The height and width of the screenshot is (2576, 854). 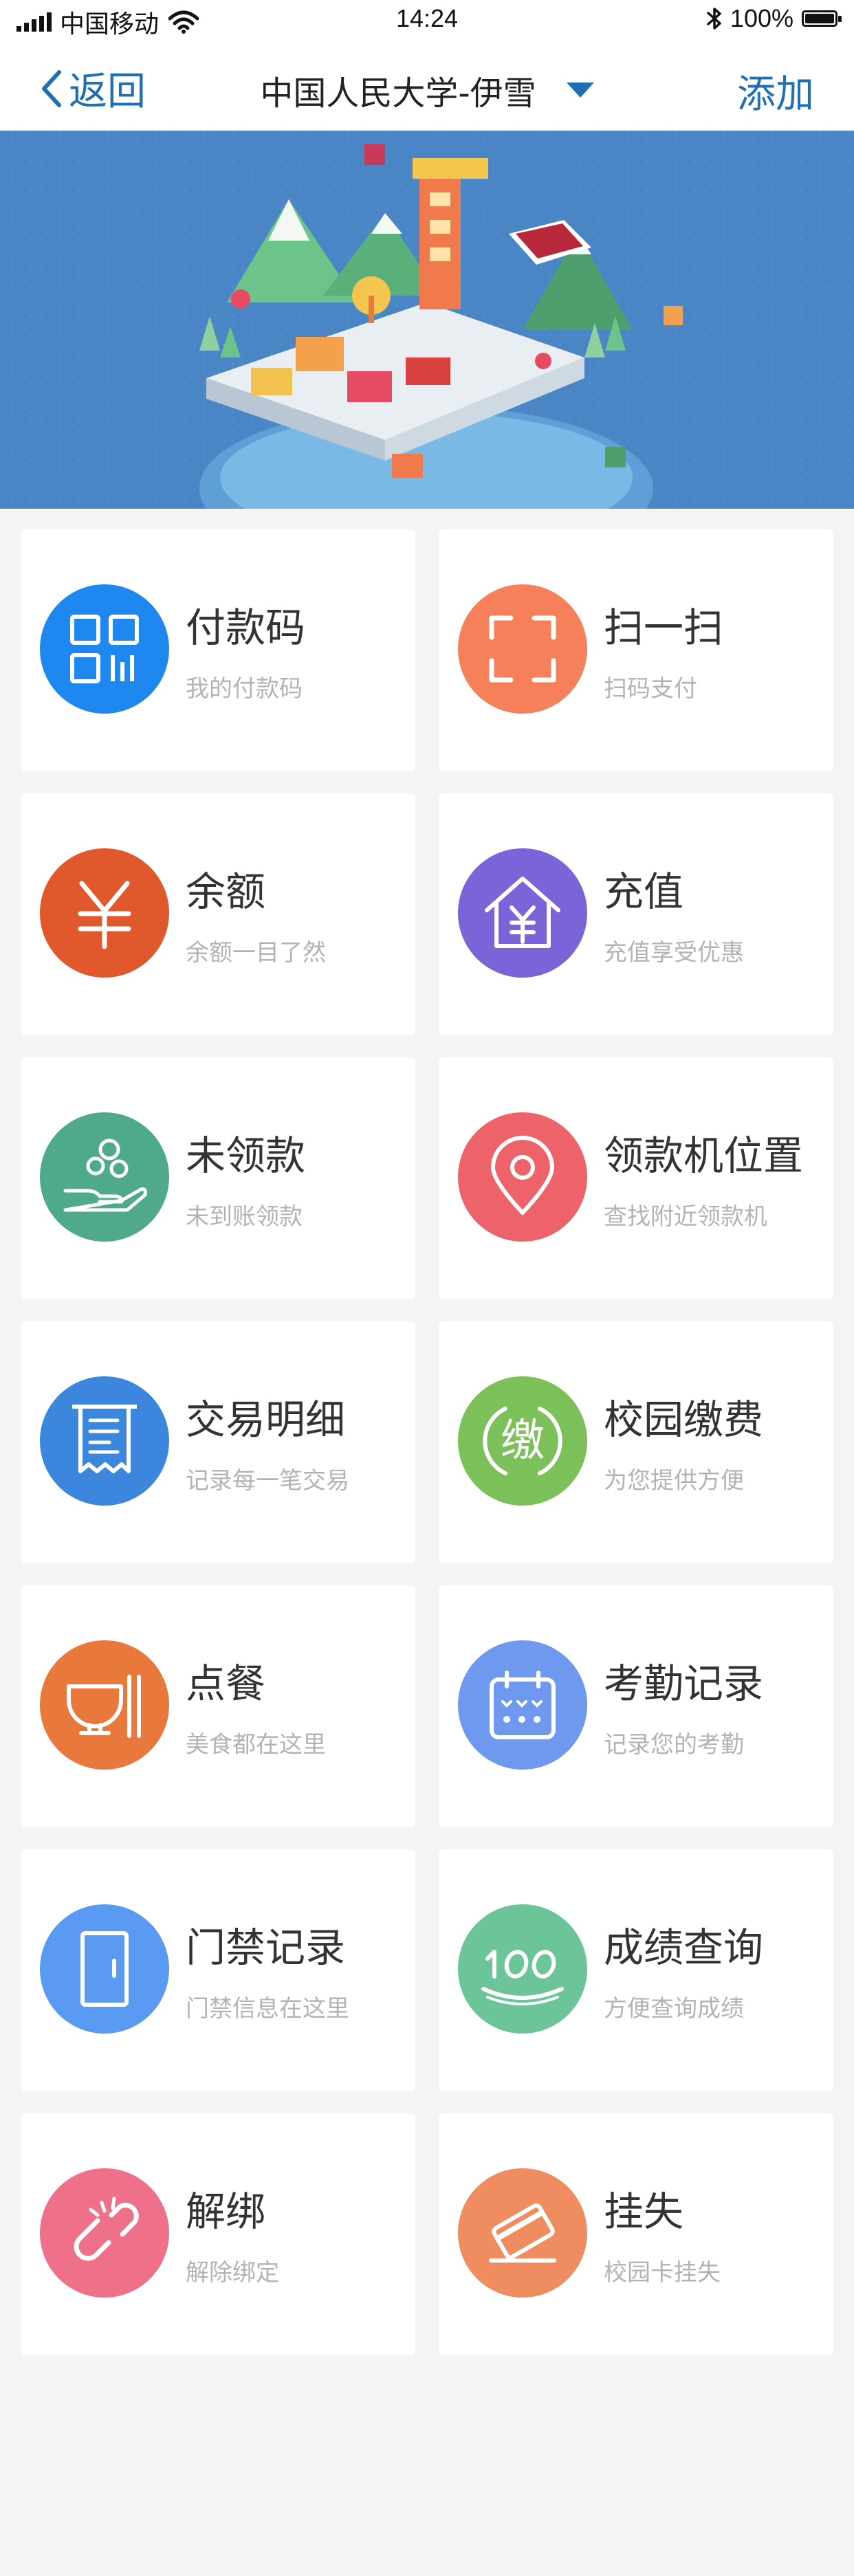 What do you see at coordinates (775, 91) in the screenshot?
I see `add-button: 添加` at bounding box center [775, 91].